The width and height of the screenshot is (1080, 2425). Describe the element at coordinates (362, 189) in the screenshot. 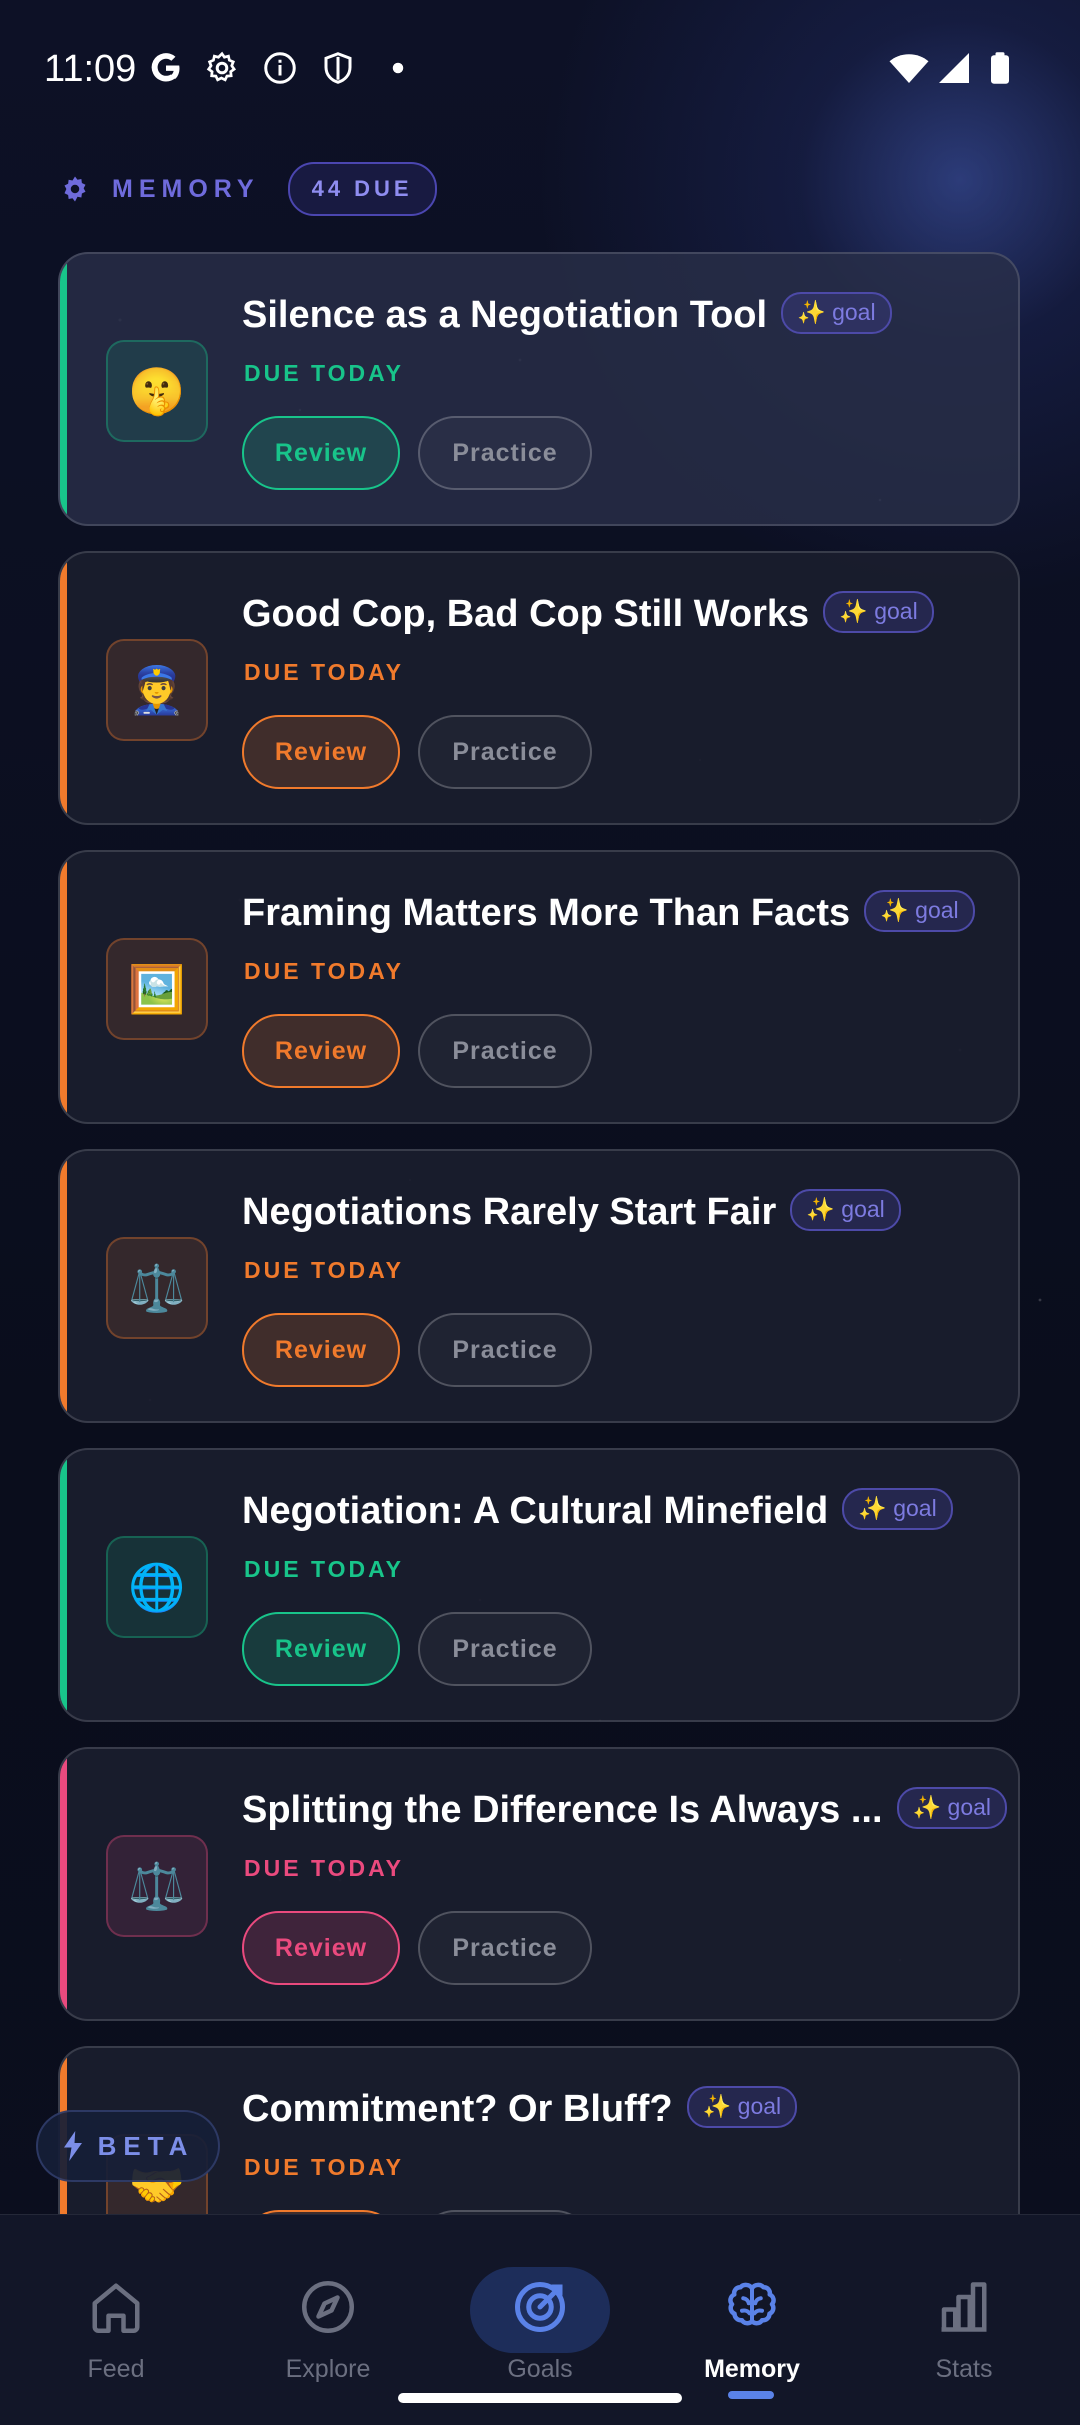

I see `due-count-badge: 44 DUE` at that location.